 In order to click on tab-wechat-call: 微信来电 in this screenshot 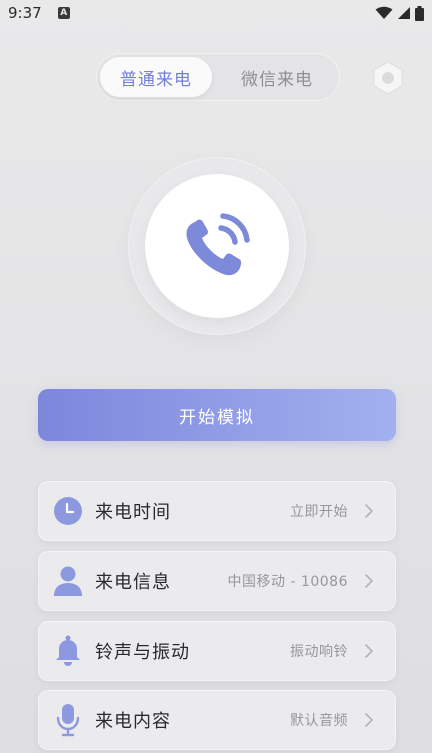, I will do `click(277, 77)`.